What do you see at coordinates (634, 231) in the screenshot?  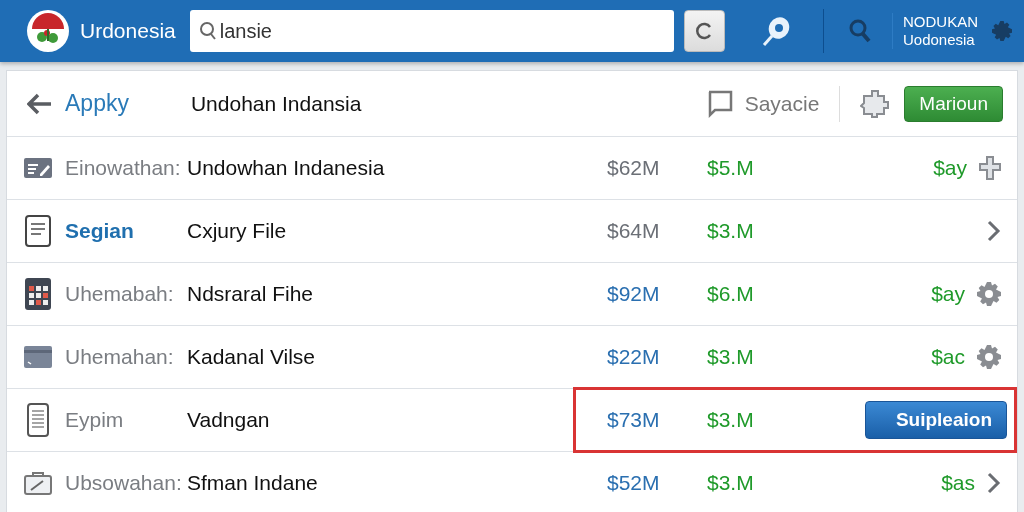 I see `amount-text: $64M` at bounding box center [634, 231].